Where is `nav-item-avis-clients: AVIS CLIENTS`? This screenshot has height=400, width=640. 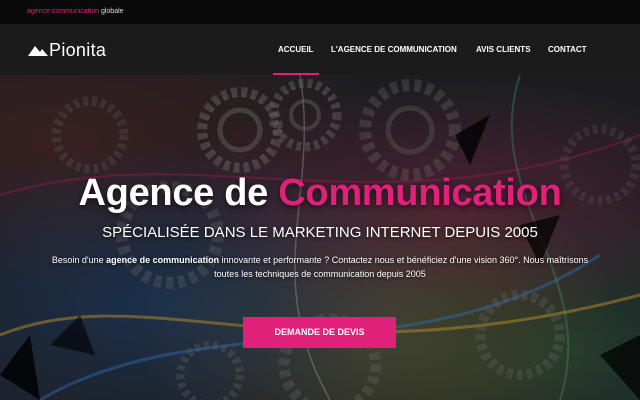 nav-item-avis-clients: AVIS CLIENTS is located at coordinates (503, 49).